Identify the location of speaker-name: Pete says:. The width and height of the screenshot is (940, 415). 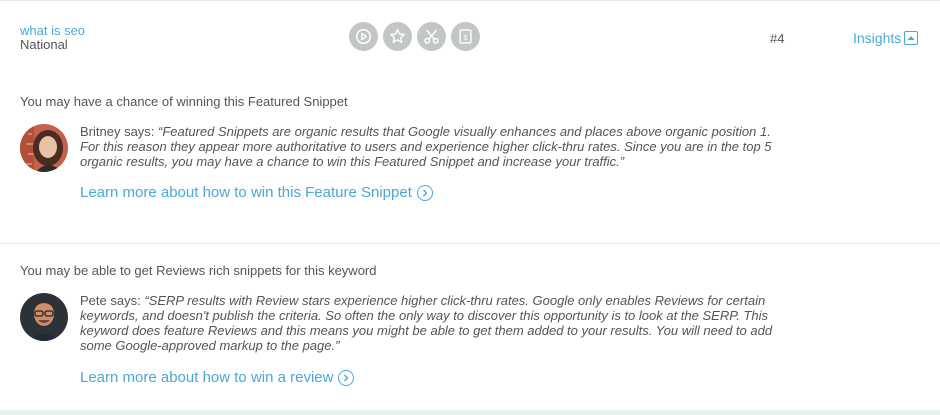
(112, 300).